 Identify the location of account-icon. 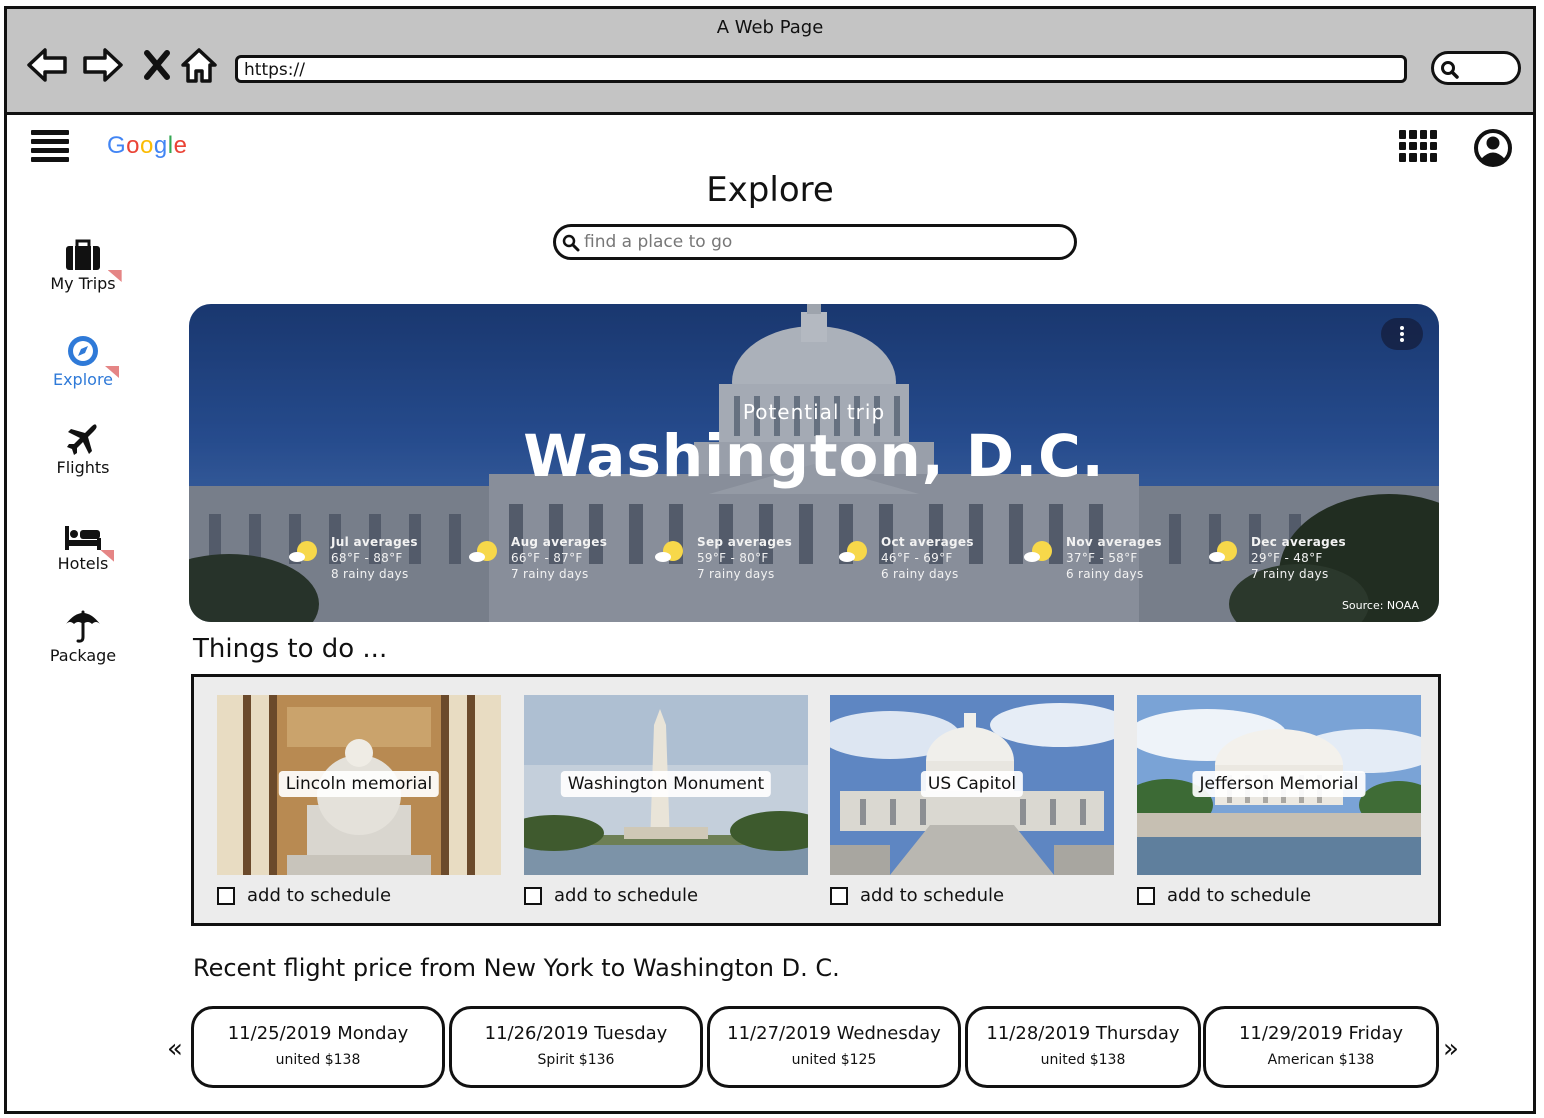
(1493, 148).